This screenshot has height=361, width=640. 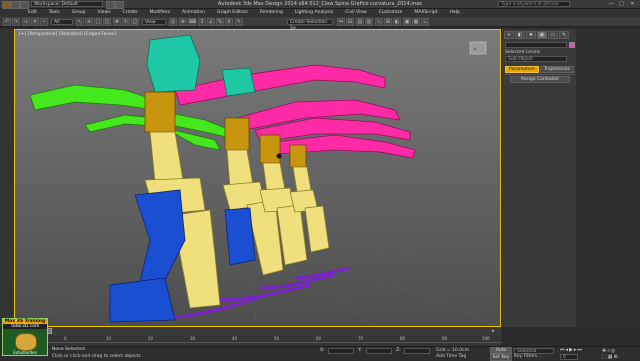 What do you see at coordinates (553, 35) in the screenshot?
I see `display-tab-icon: ▭` at bounding box center [553, 35].